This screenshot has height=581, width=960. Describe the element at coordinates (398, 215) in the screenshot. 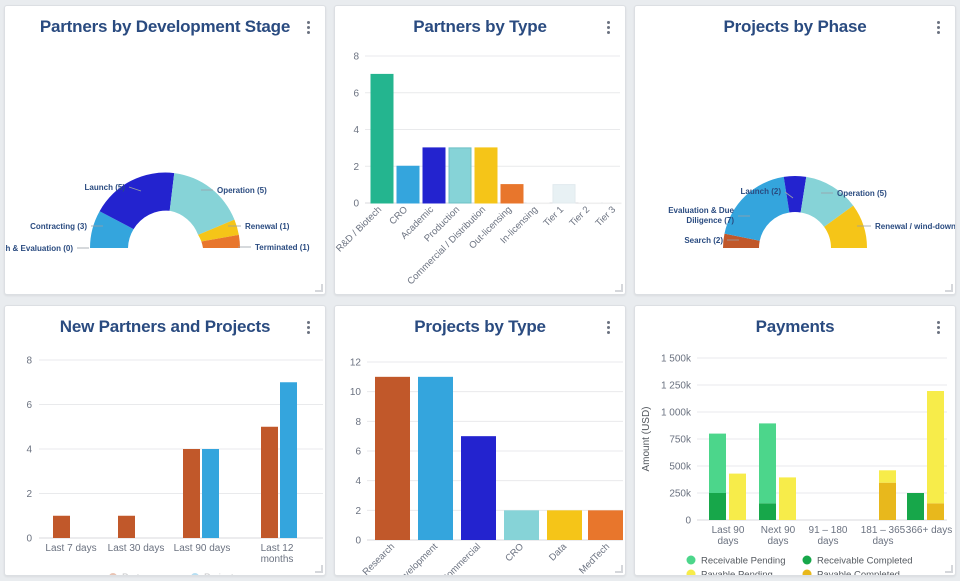

I see `svg-text: CRO` at that location.